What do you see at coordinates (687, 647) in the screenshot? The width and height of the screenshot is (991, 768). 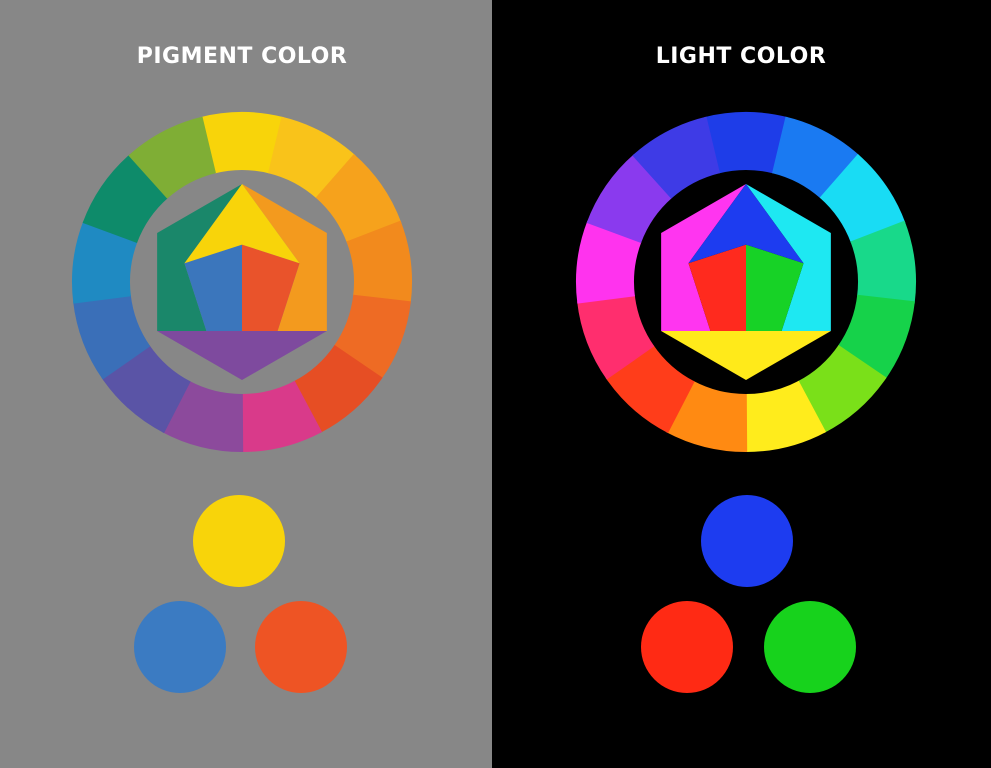 I see `light-primary-red-circle` at bounding box center [687, 647].